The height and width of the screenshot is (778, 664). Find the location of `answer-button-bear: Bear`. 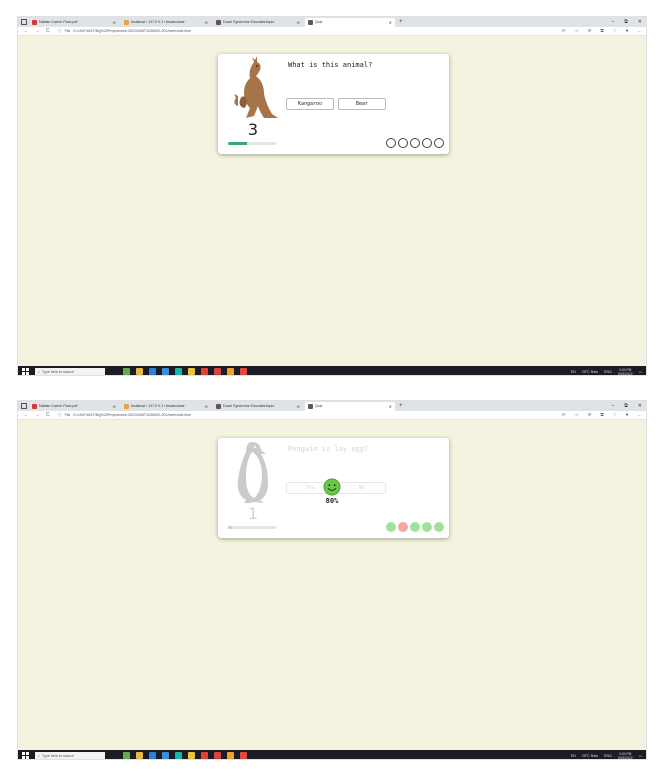

answer-button-bear: Bear is located at coordinates (362, 104).